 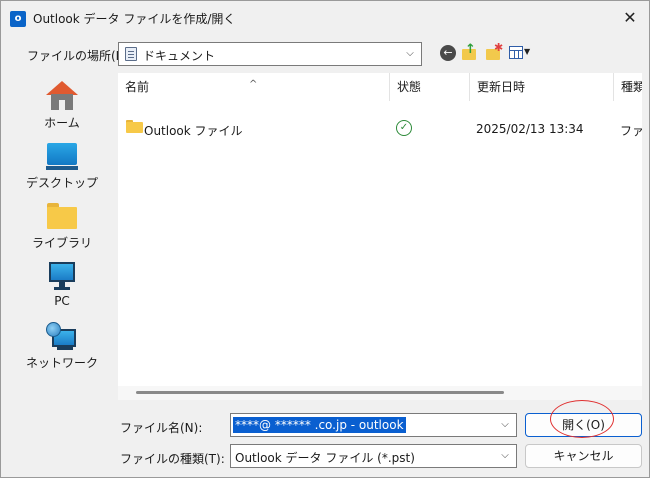 What do you see at coordinates (582, 419) in the screenshot?
I see `highlight-annotation-circle` at bounding box center [582, 419].